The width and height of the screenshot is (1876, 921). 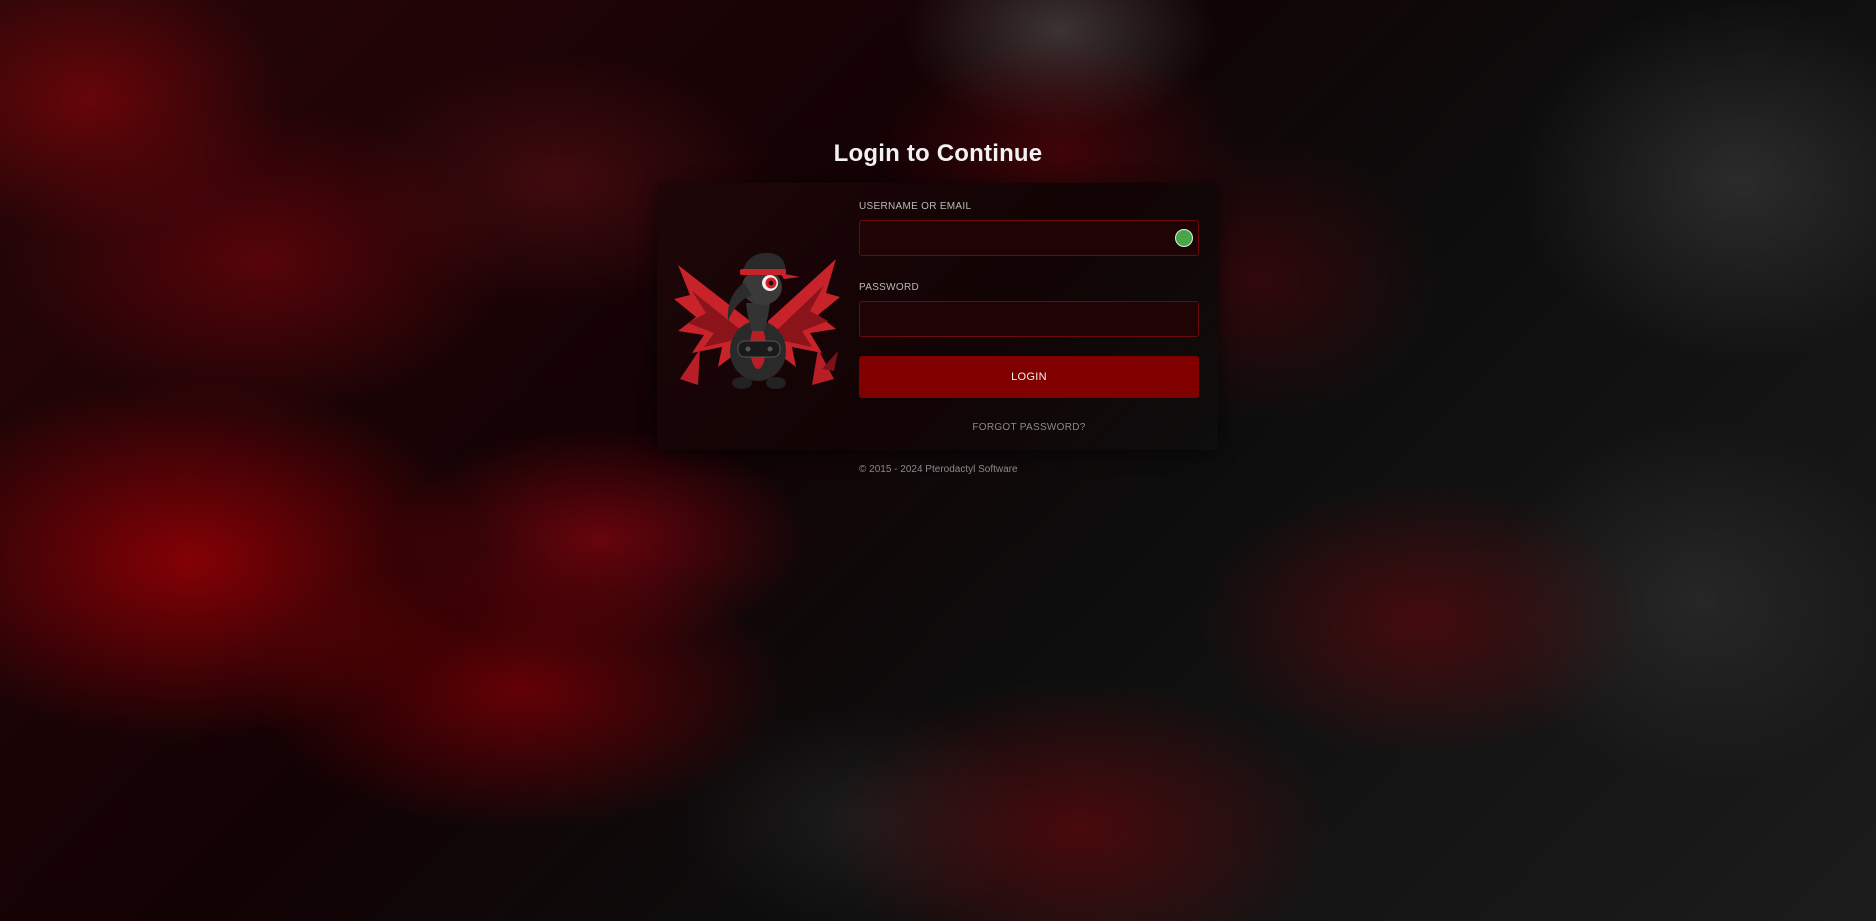 I want to click on username-label: USERNAME OR EMAIL, so click(x=915, y=206).